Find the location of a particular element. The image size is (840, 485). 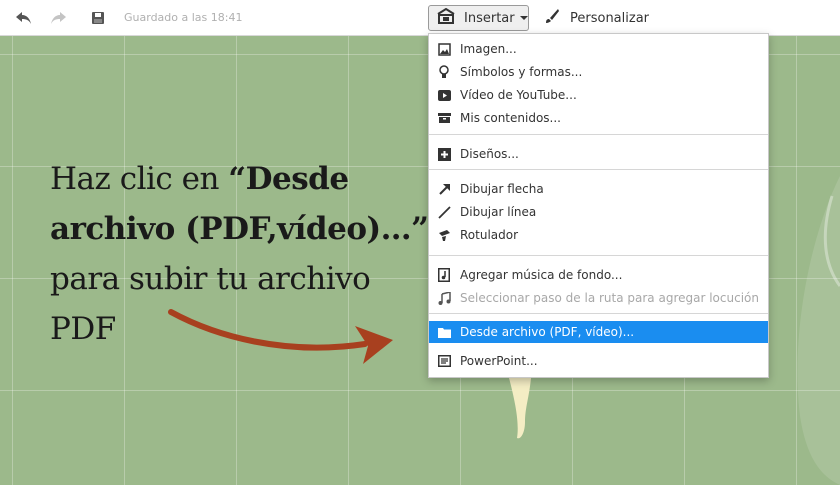

insert-button: Insertar is located at coordinates (478, 18).